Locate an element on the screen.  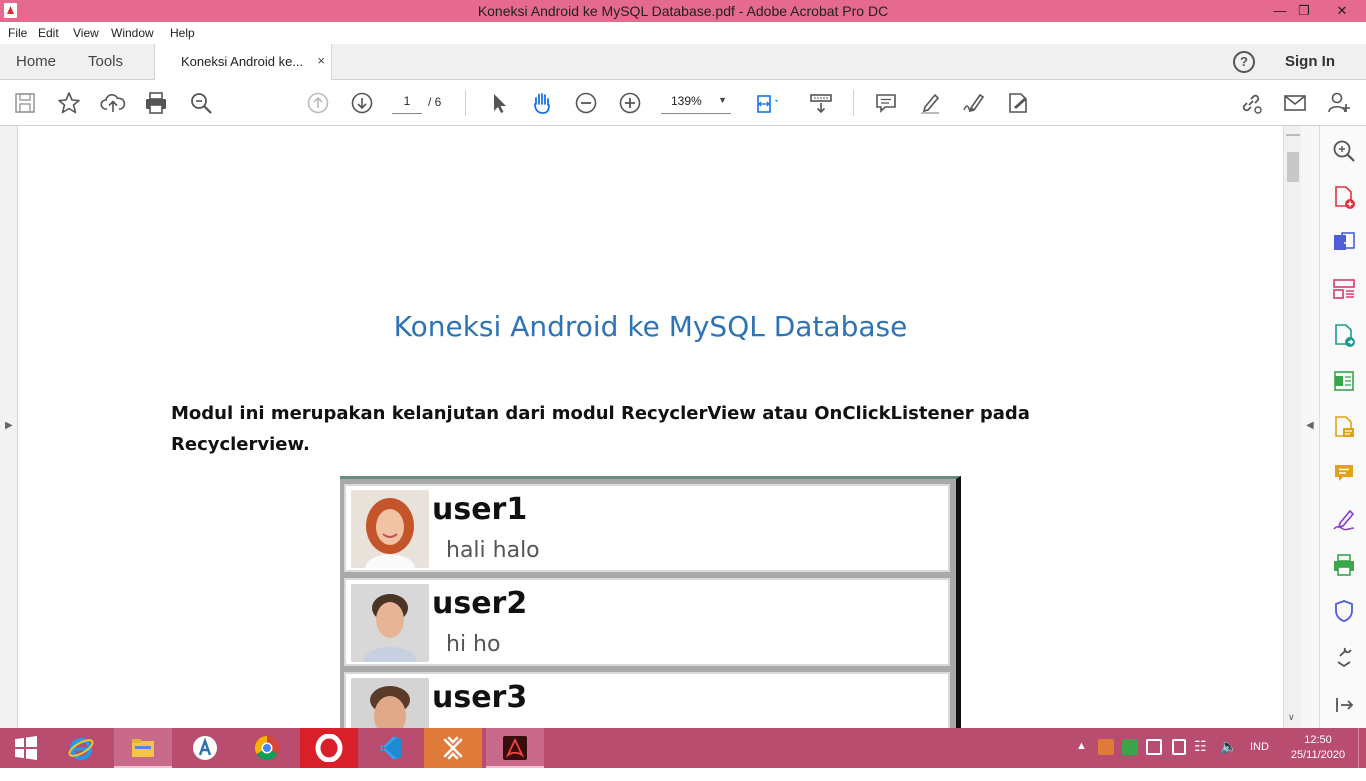
scroll-up-icon is located at coordinates (1293, 135).